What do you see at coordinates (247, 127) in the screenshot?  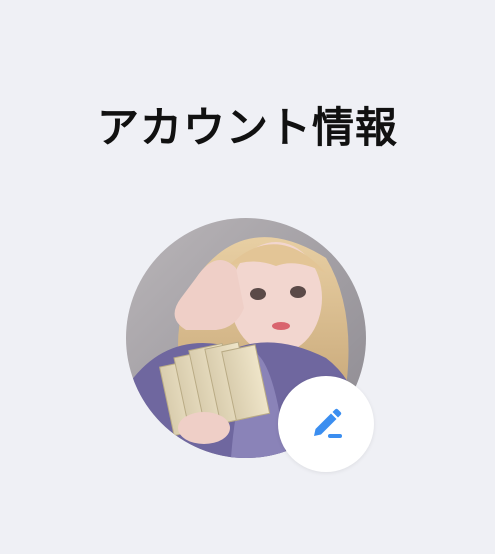 I see `page-title: アカウント情報` at bounding box center [247, 127].